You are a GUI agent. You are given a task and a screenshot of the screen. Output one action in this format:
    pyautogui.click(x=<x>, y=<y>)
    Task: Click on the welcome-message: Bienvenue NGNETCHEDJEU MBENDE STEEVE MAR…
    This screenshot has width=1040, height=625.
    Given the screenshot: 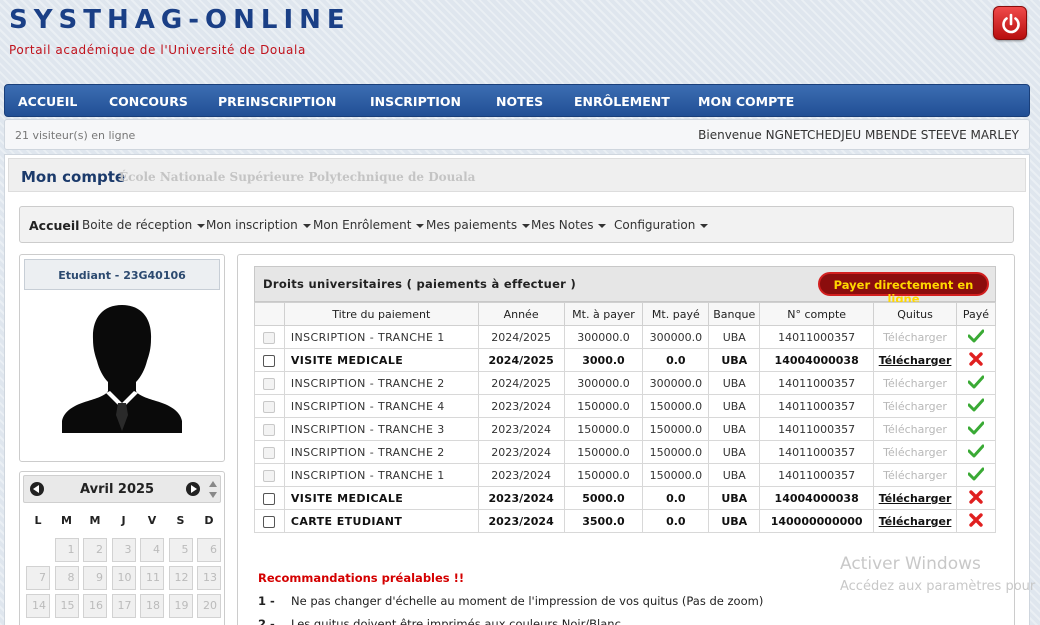 What is the action you would take?
    pyautogui.click(x=858, y=135)
    